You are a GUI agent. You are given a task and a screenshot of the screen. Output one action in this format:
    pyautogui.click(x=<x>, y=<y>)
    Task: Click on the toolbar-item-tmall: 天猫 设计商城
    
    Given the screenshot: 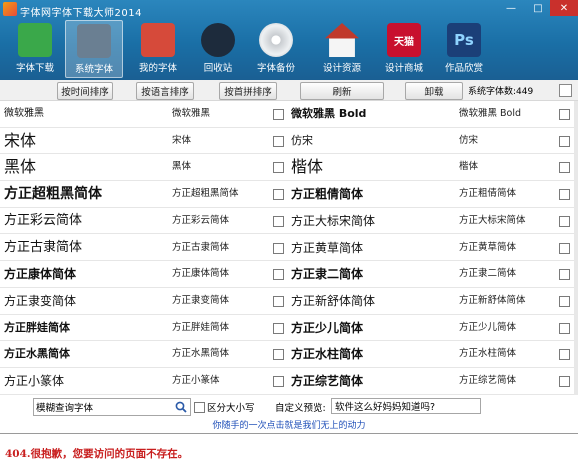 What is the action you would take?
    pyautogui.click(x=404, y=48)
    